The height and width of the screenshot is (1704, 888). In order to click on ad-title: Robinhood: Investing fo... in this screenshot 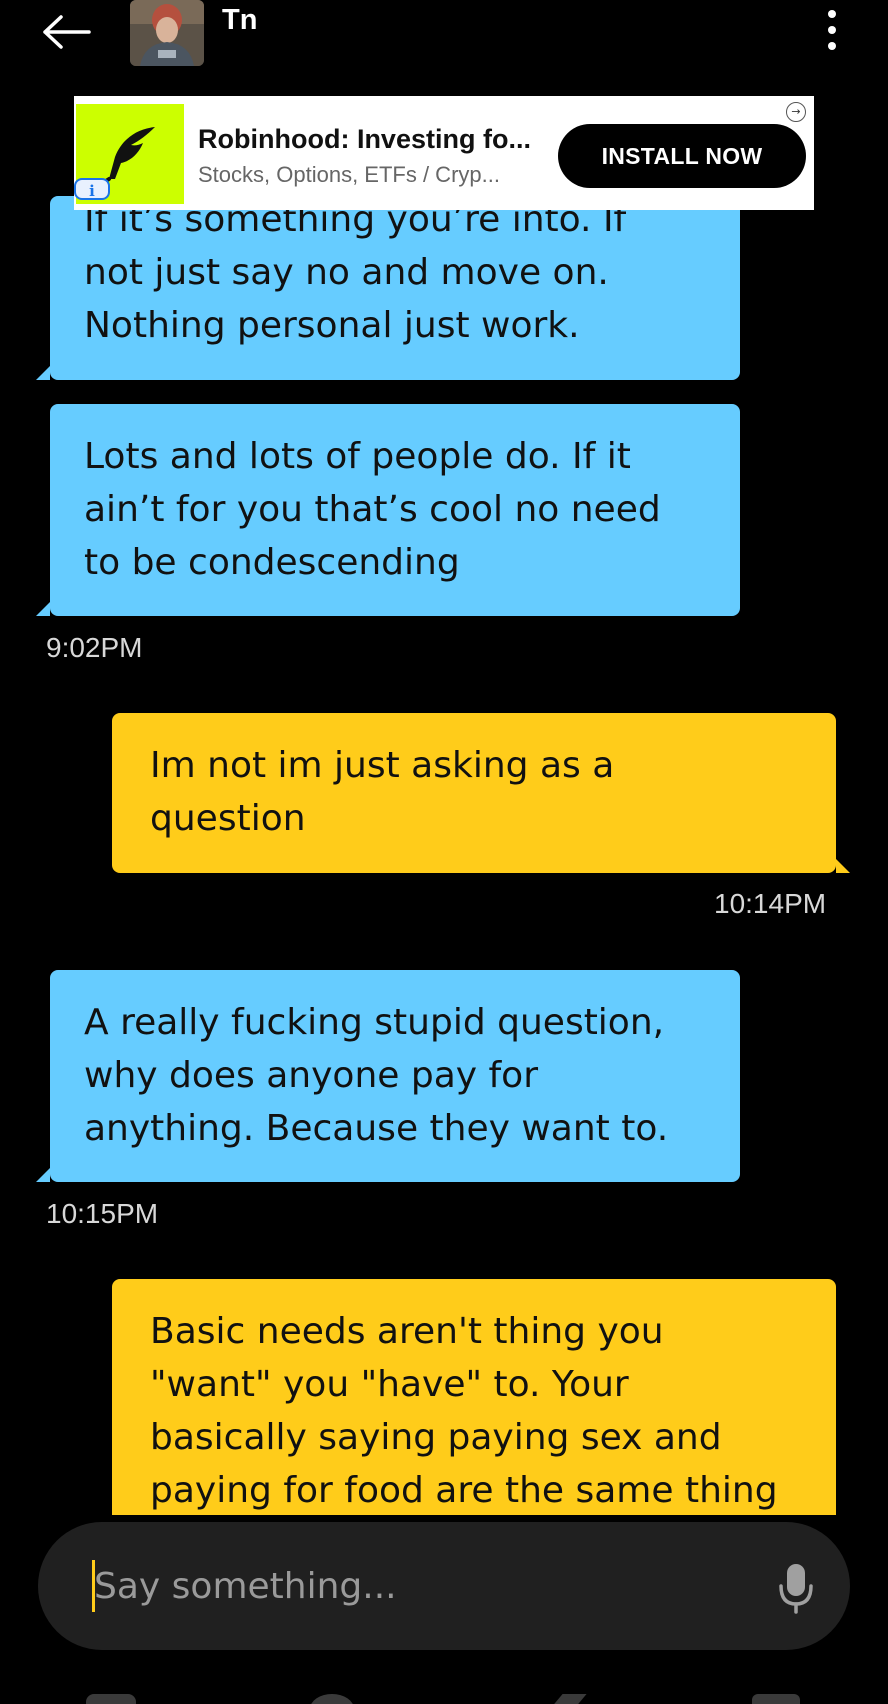, I will do `click(364, 139)`.